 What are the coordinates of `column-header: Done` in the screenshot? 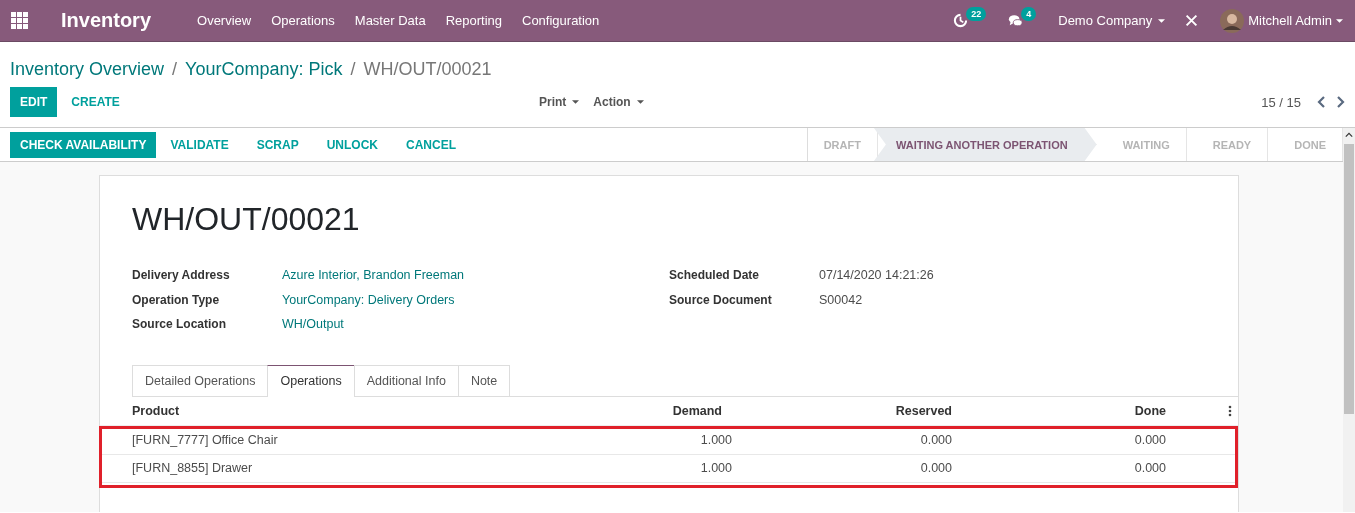 It's located at (1059, 410).